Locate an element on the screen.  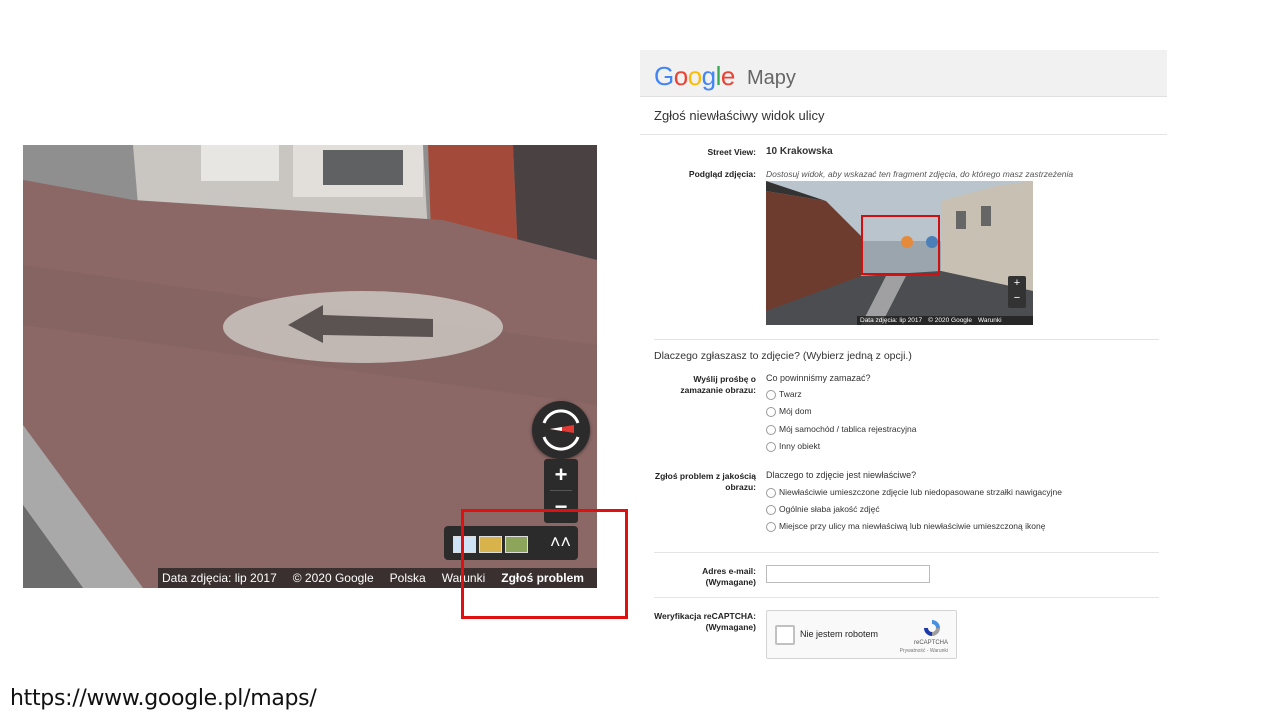
preview-label: Podgląd zdjęcia: is located at coordinates (722, 174).